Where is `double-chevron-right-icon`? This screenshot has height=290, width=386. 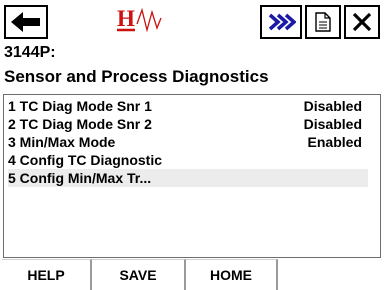
double-chevron-right-icon is located at coordinates (282, 22).